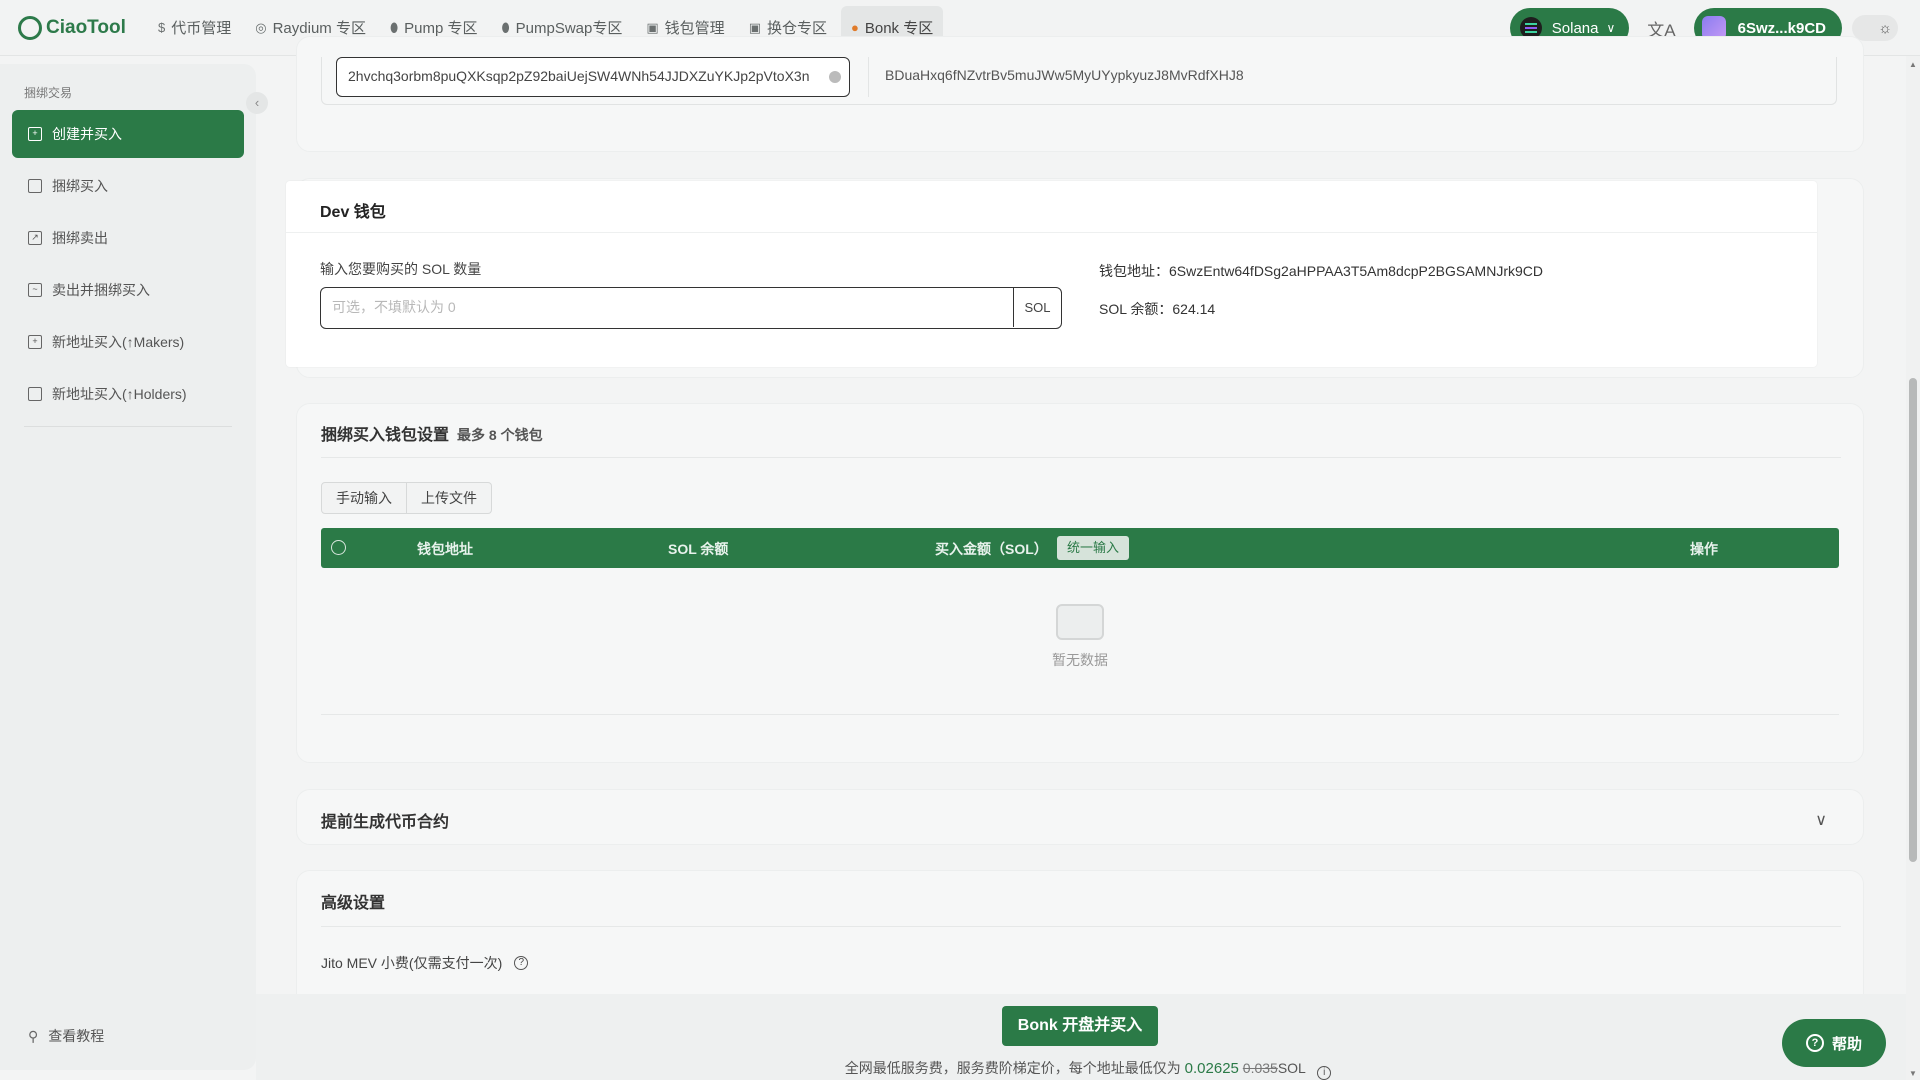  Describe the element at coordinates (35, 186) in the screenshot. I see `cart-icon` at that location.